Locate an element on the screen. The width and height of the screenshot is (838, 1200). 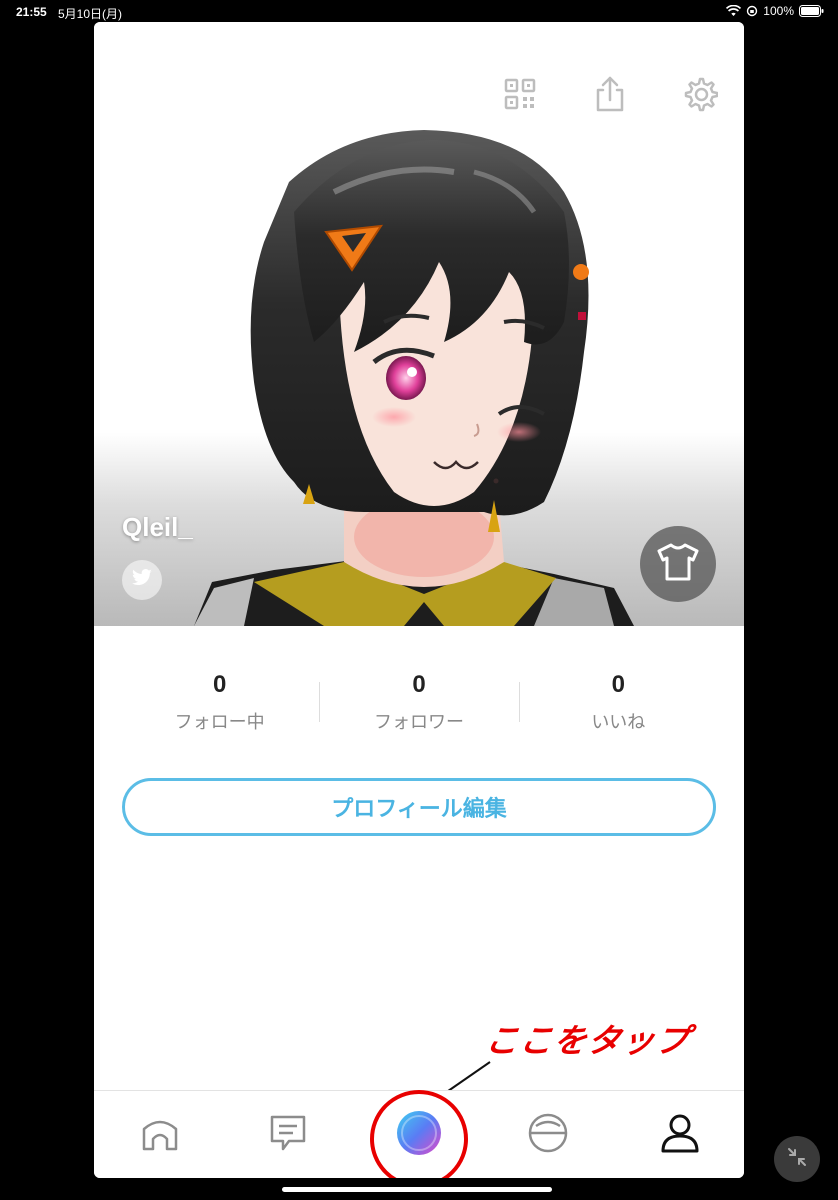
explore-ball-icon is located at coordinates (548, 1135).